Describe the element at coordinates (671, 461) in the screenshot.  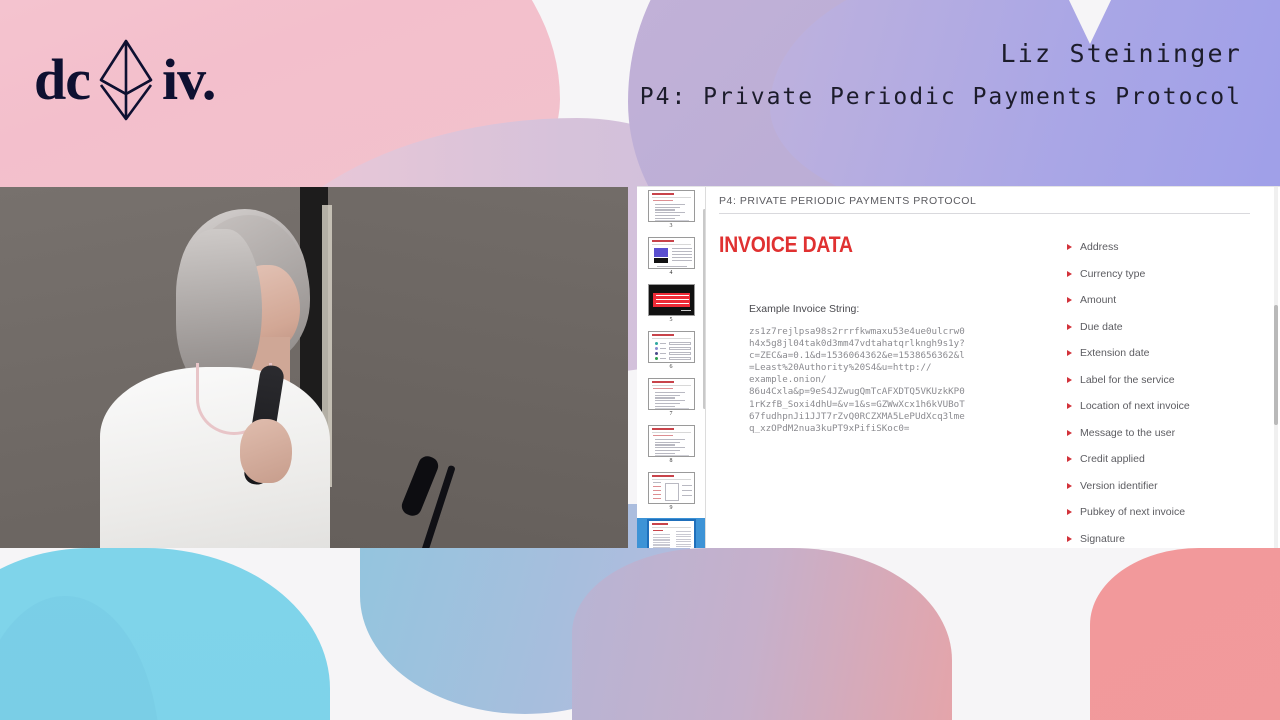
I see `slide-thumbnail-number: 8` at that location.